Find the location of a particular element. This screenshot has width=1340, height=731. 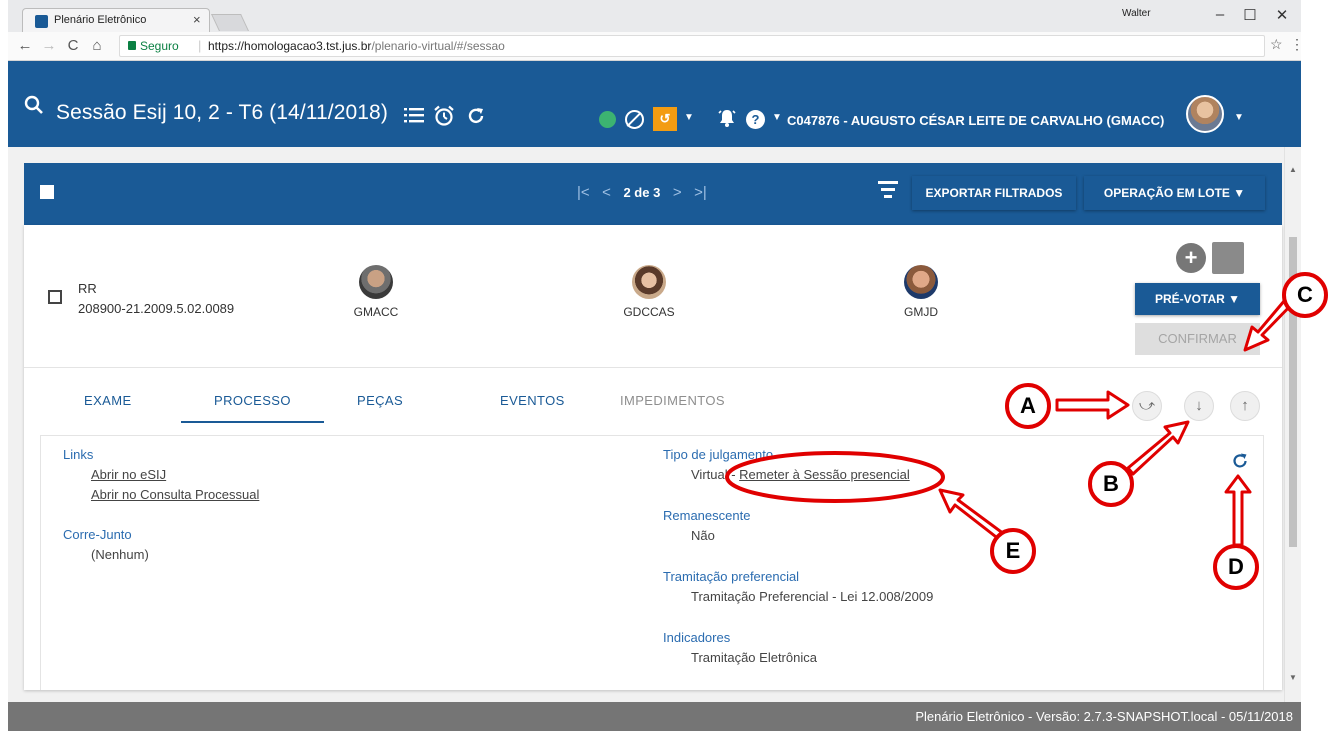

pager: |< < 2 de 3 > >| is located at coordinates (642, 192).